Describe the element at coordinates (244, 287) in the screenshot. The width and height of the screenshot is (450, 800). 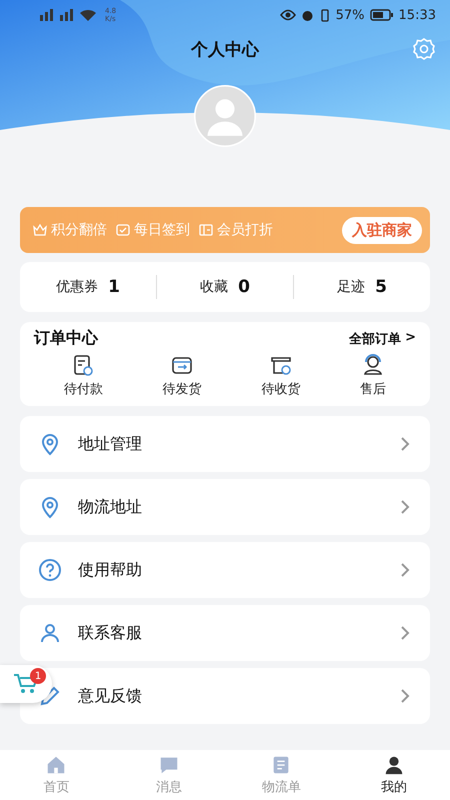
I see `stat-value: 0` at that location.